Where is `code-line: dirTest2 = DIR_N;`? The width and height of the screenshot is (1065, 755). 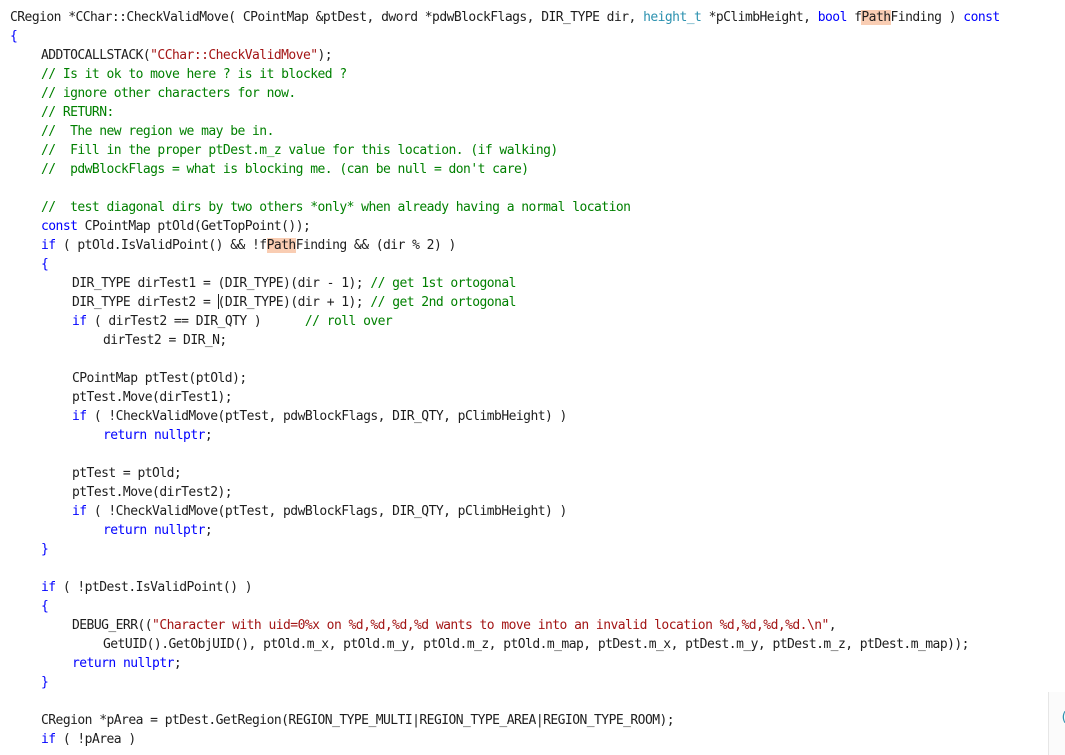 code-line: dirTest2 = DIR_N; is located at coordinates (165, 340).